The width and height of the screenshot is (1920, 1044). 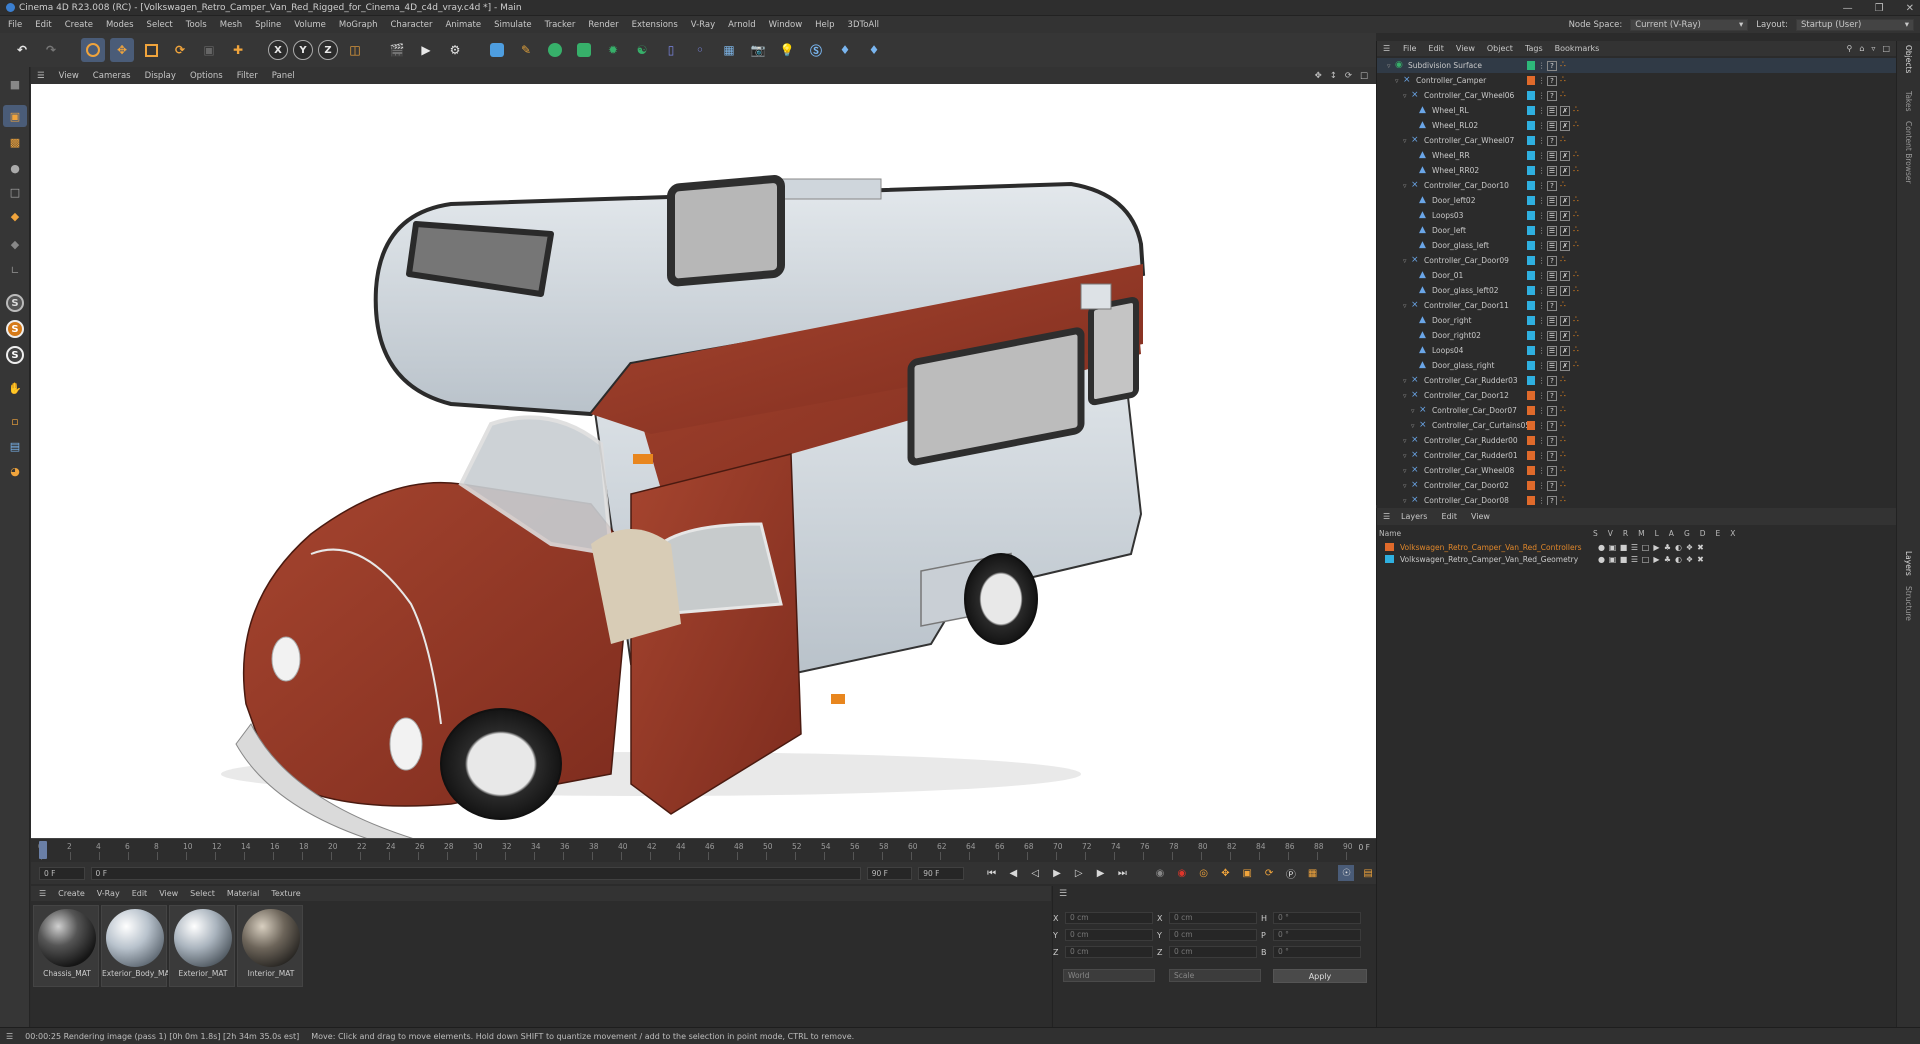 I want to click on layer-render-toggle-icon: ■, so click(x=1623, y=547).